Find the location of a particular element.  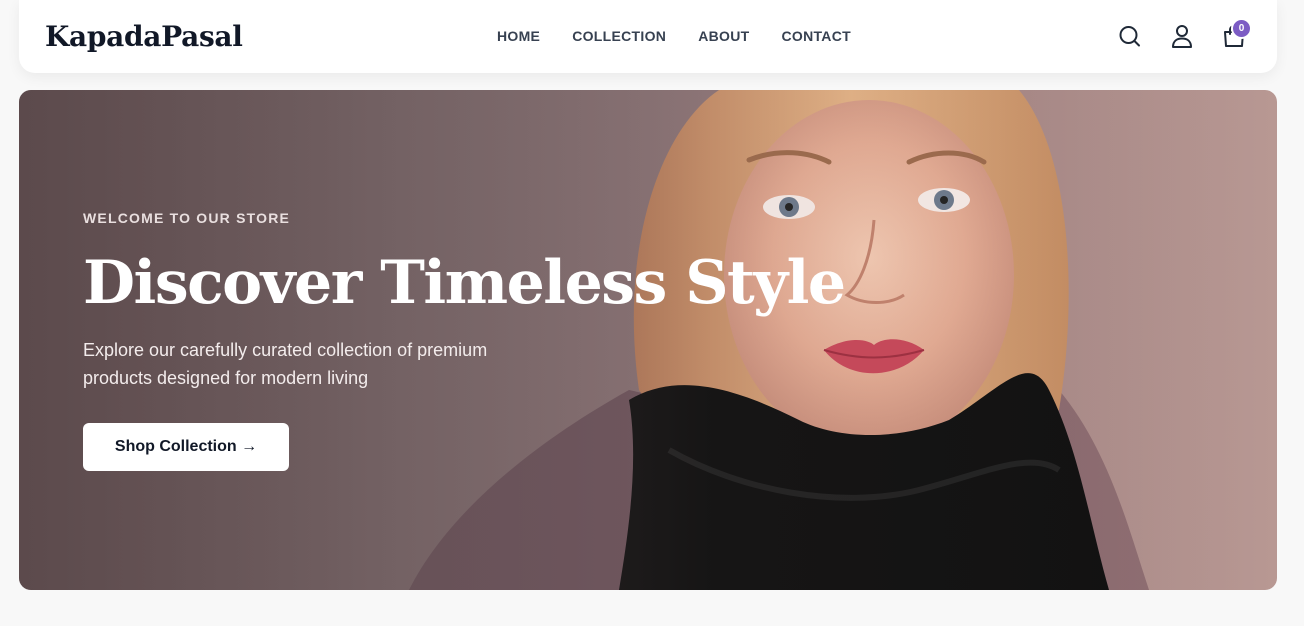

hero-eyebrow: WELCOME TO OUR STORE is located at coordinates (187, 218).